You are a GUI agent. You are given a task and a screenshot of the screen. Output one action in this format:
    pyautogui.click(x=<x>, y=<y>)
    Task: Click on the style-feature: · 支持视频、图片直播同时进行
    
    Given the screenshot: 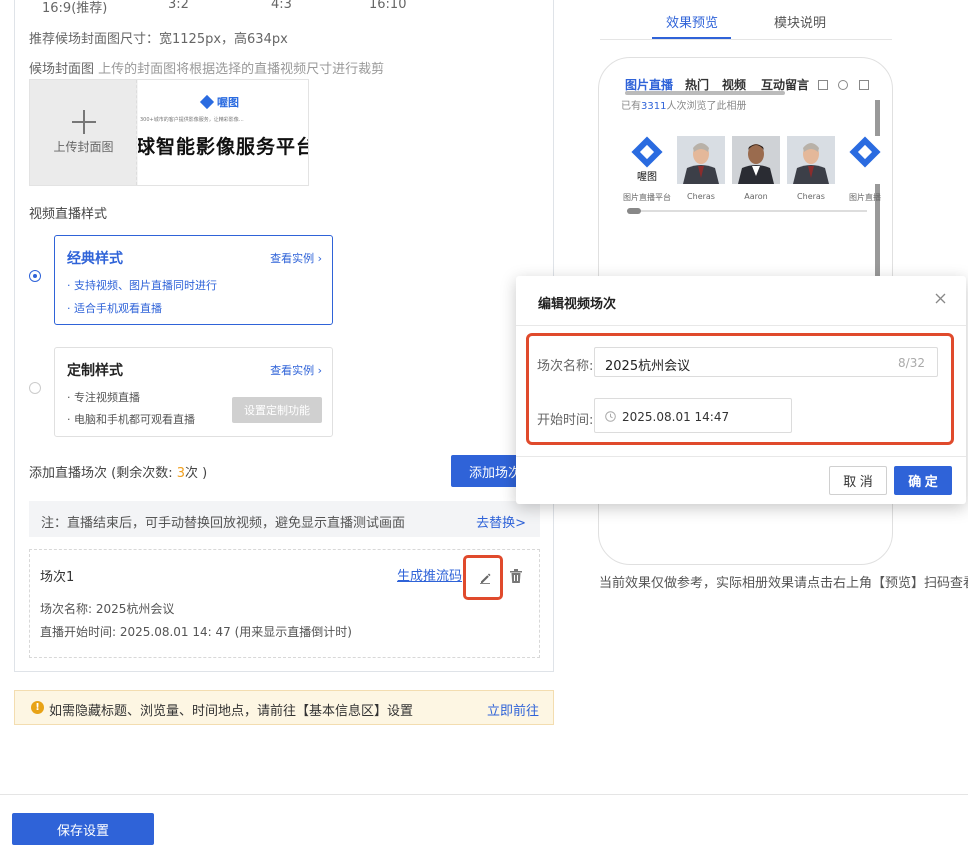 What is the action you would take?
    pyautogui.click(x=142, y=285)
    